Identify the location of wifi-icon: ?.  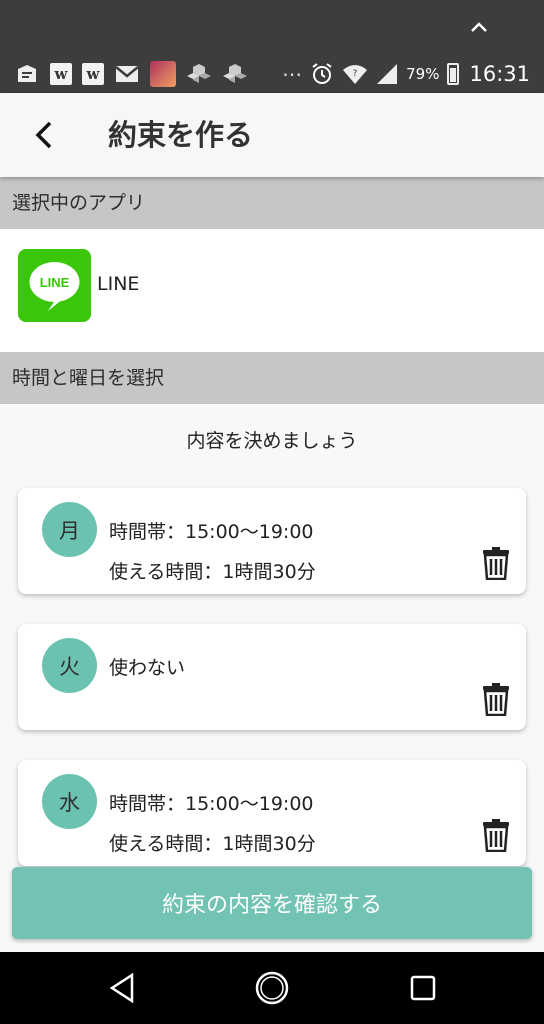
(355, 74).